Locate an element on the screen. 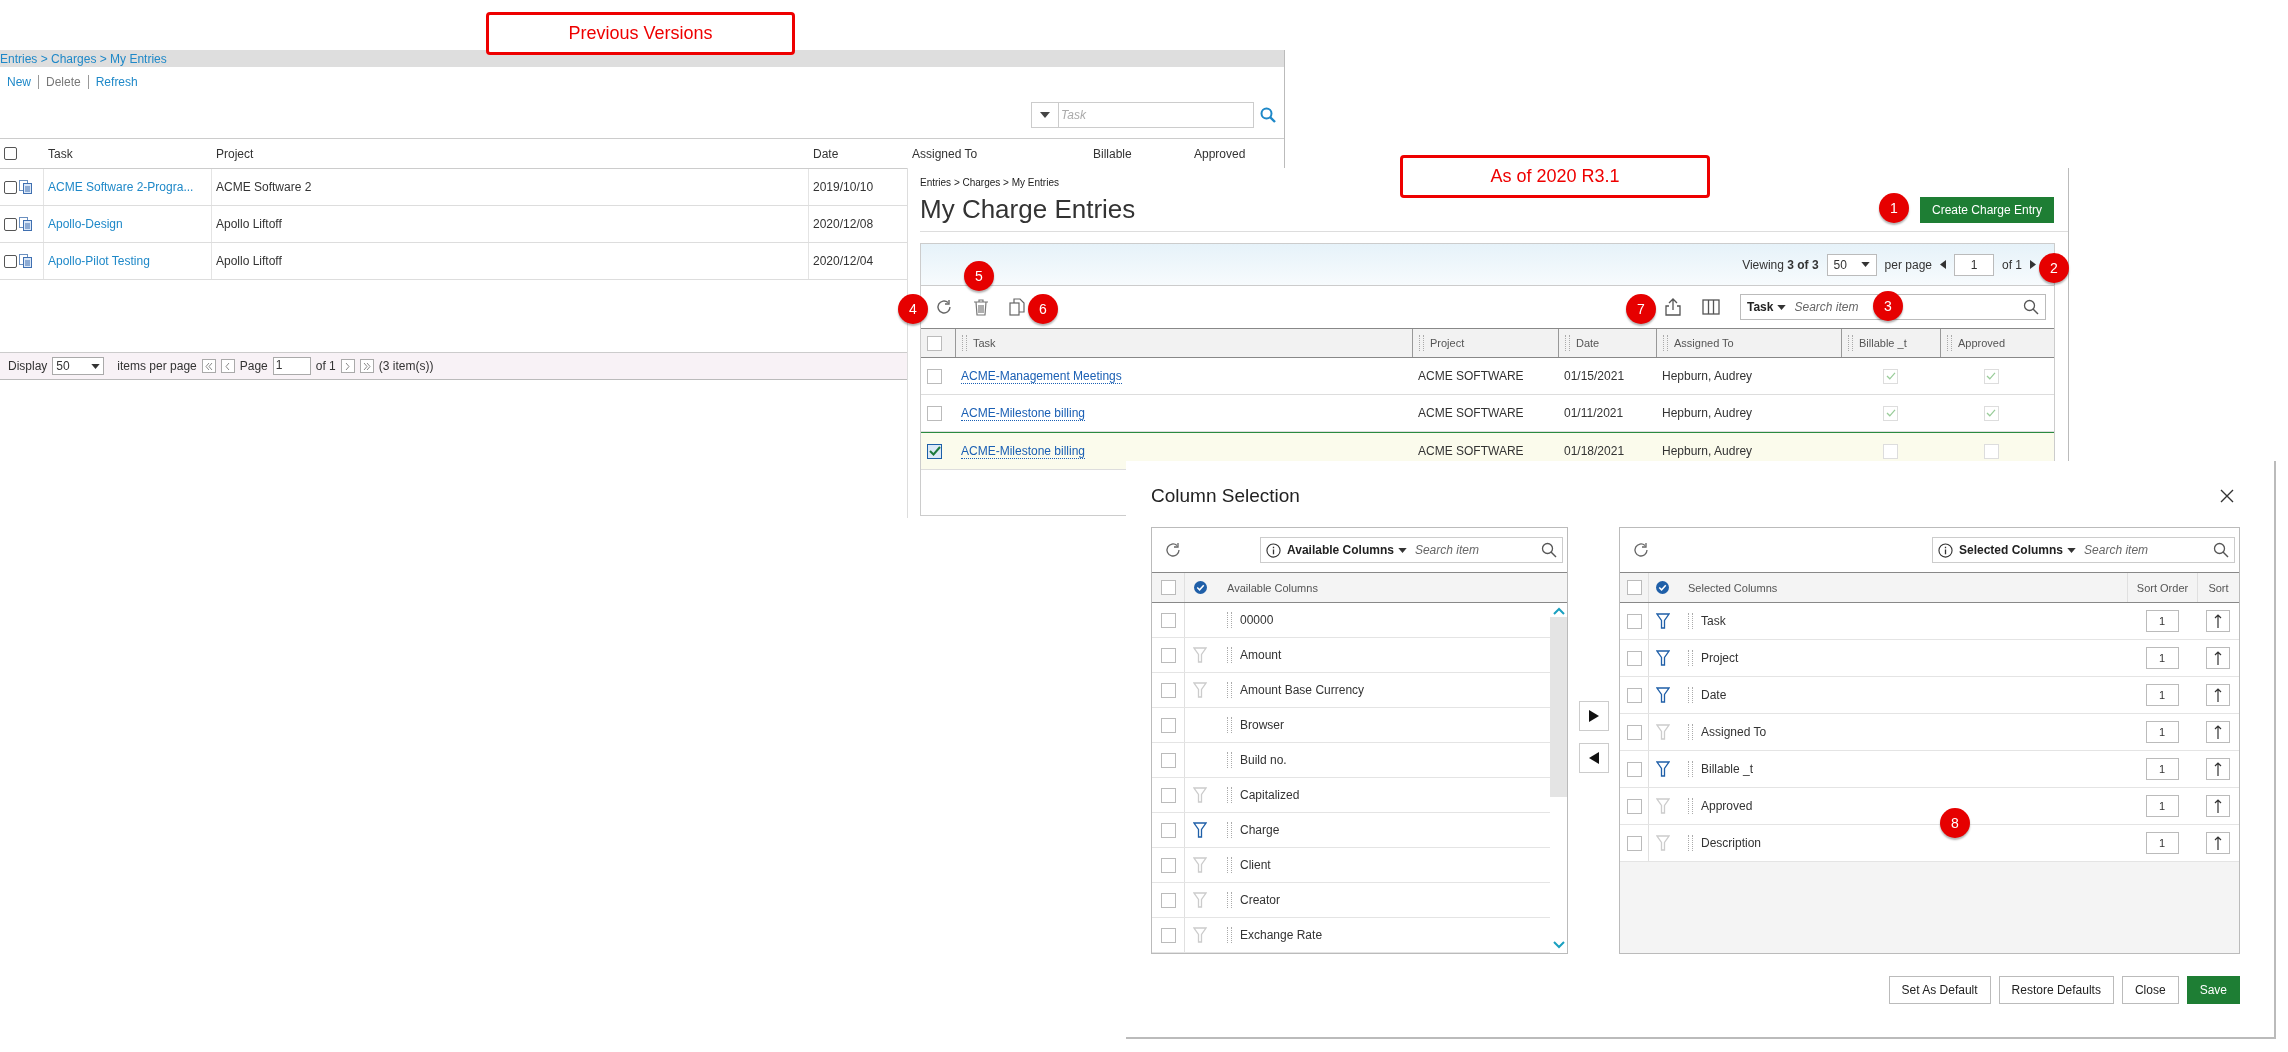  dialog-button: Restore Defaults is located at coordinates (2056, 990).